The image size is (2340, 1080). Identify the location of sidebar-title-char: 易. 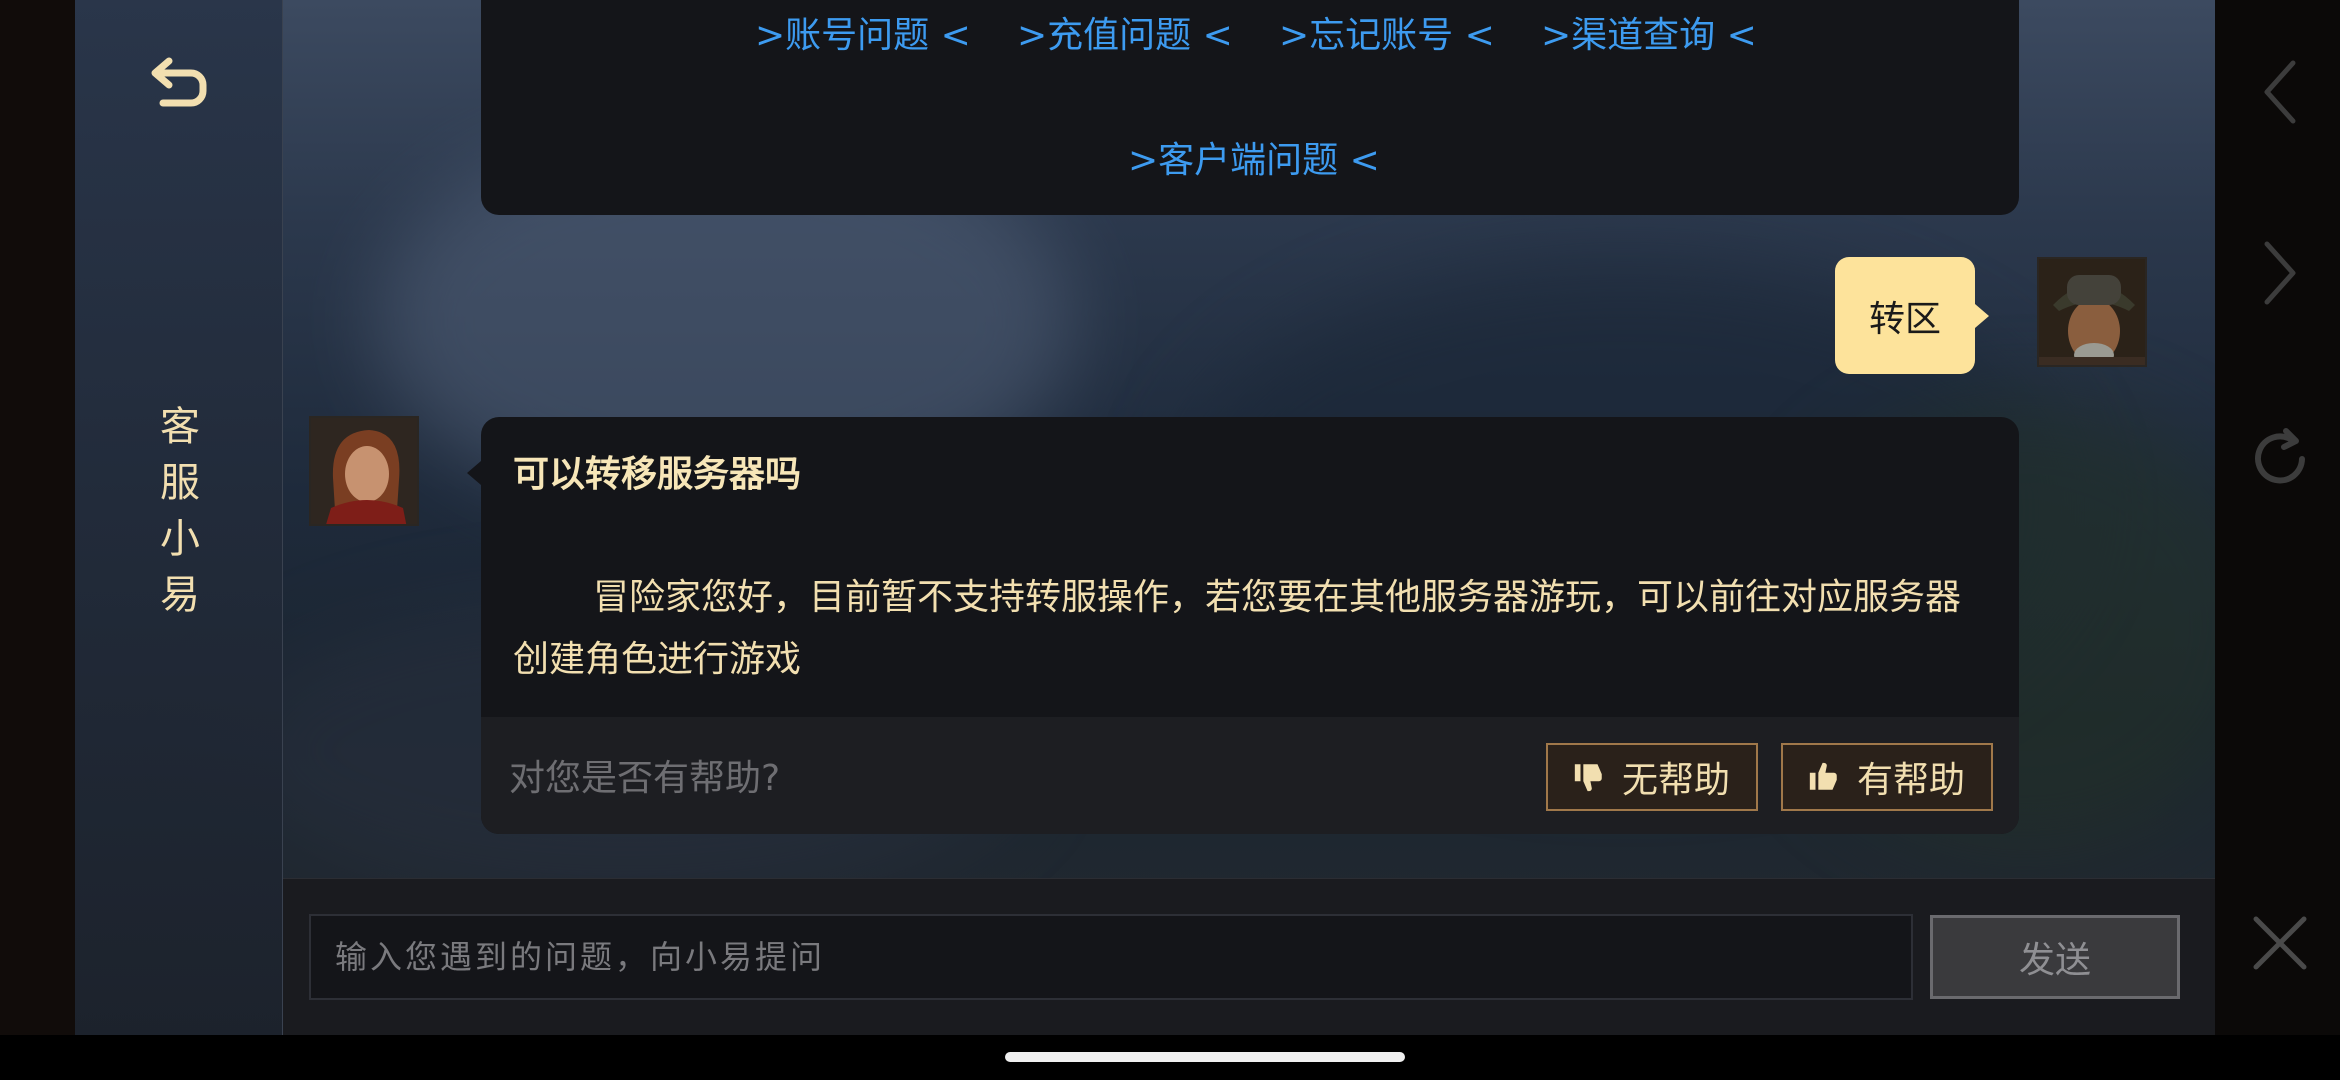
(180, 595).